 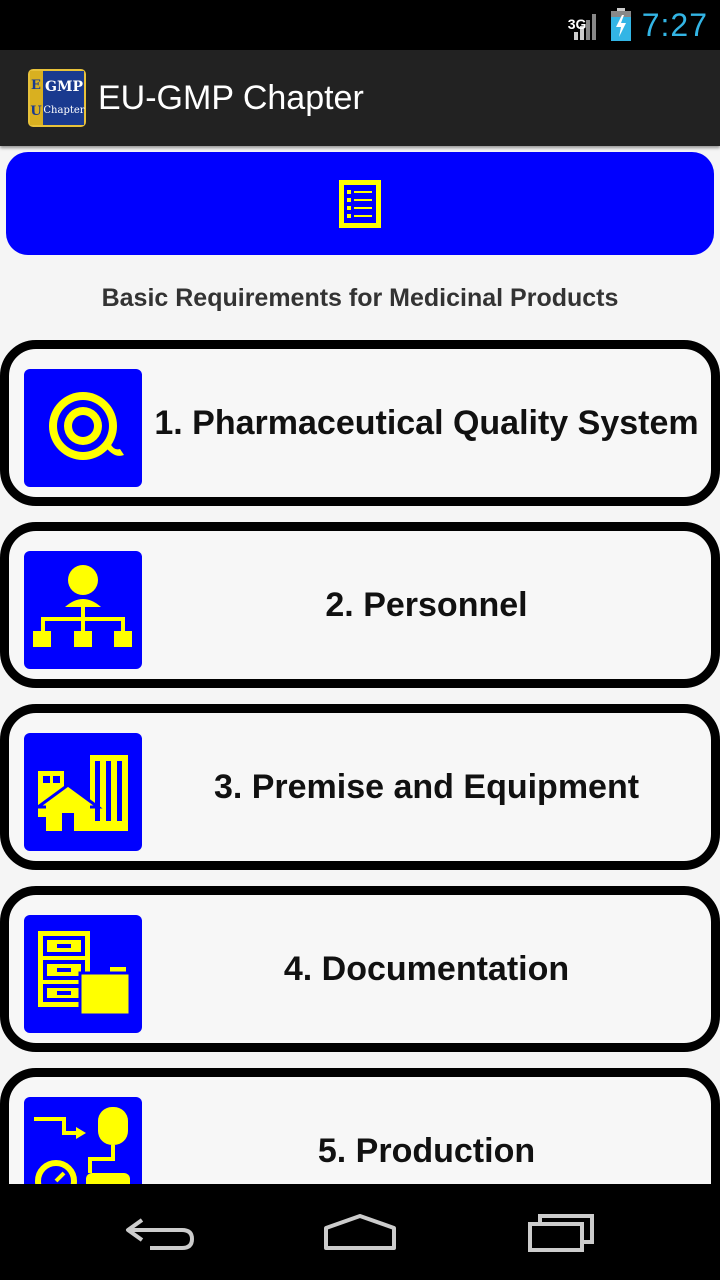 I want to click on clock: 7:27, so click(x=674, y=24).